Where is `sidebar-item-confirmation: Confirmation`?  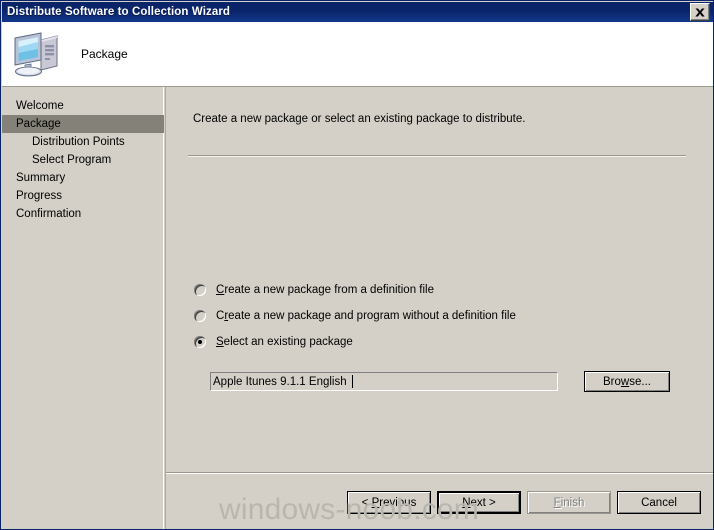
sidebar-item-confirmation: Confirmation is located at coordinates (82, 214).